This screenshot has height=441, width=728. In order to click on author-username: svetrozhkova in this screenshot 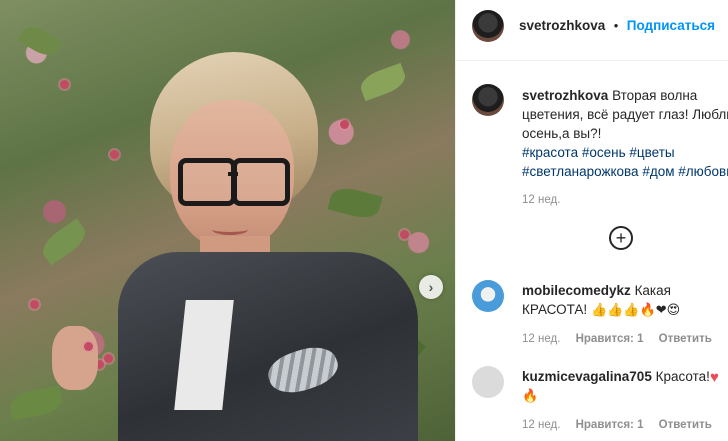, I will do `click(562, 25)`.